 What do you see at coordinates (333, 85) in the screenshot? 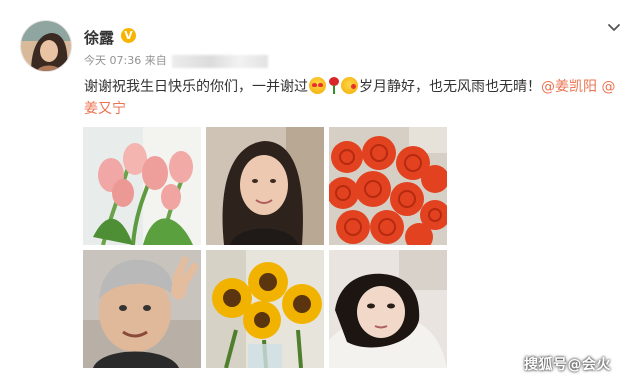
I see `rose-icon` at bounding box center [333, 85].